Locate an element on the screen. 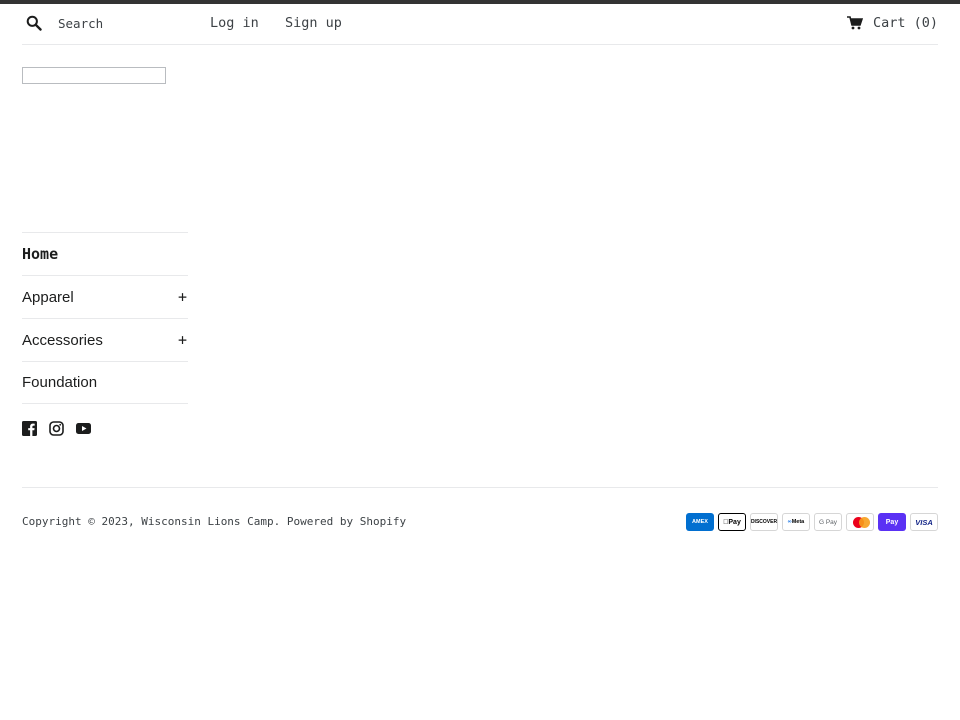 Image resolution: width=960 pixels, height=720 pixels. sidebar-item-home: Home is located at coordinates (105, 253).